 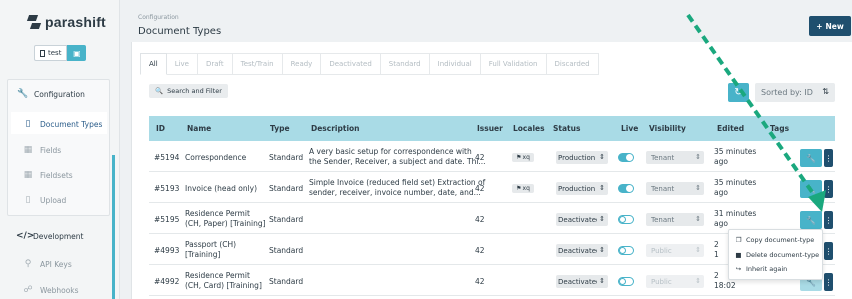 I want to click on sidebar-section-development: </> Development, so click(x=50, y=236).